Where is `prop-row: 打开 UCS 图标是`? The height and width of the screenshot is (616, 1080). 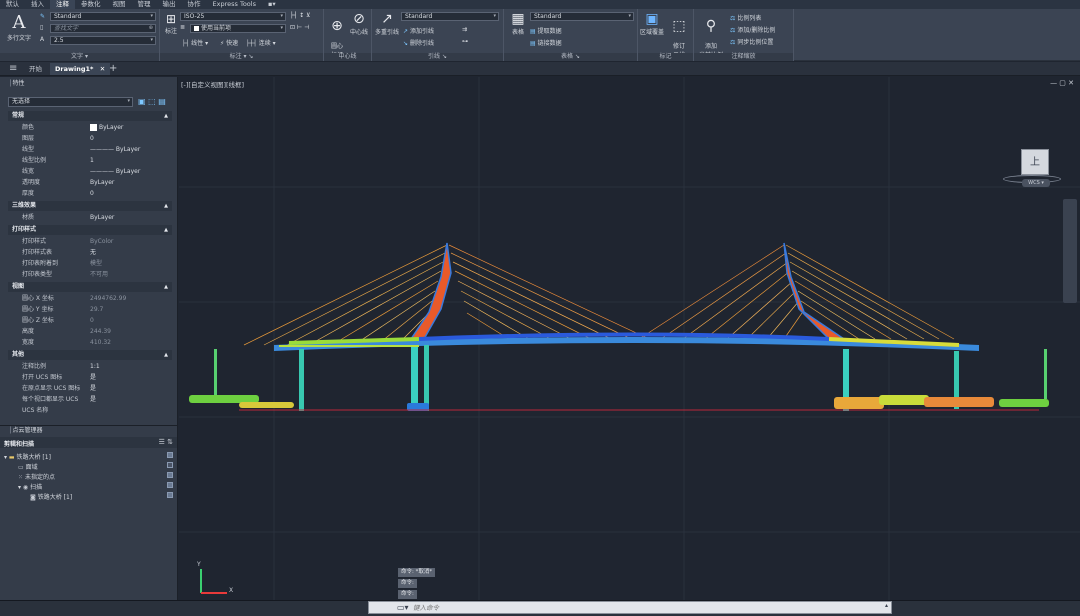
prop-row: 打开 UCS 图标是 is located at coordinates (90, 377).